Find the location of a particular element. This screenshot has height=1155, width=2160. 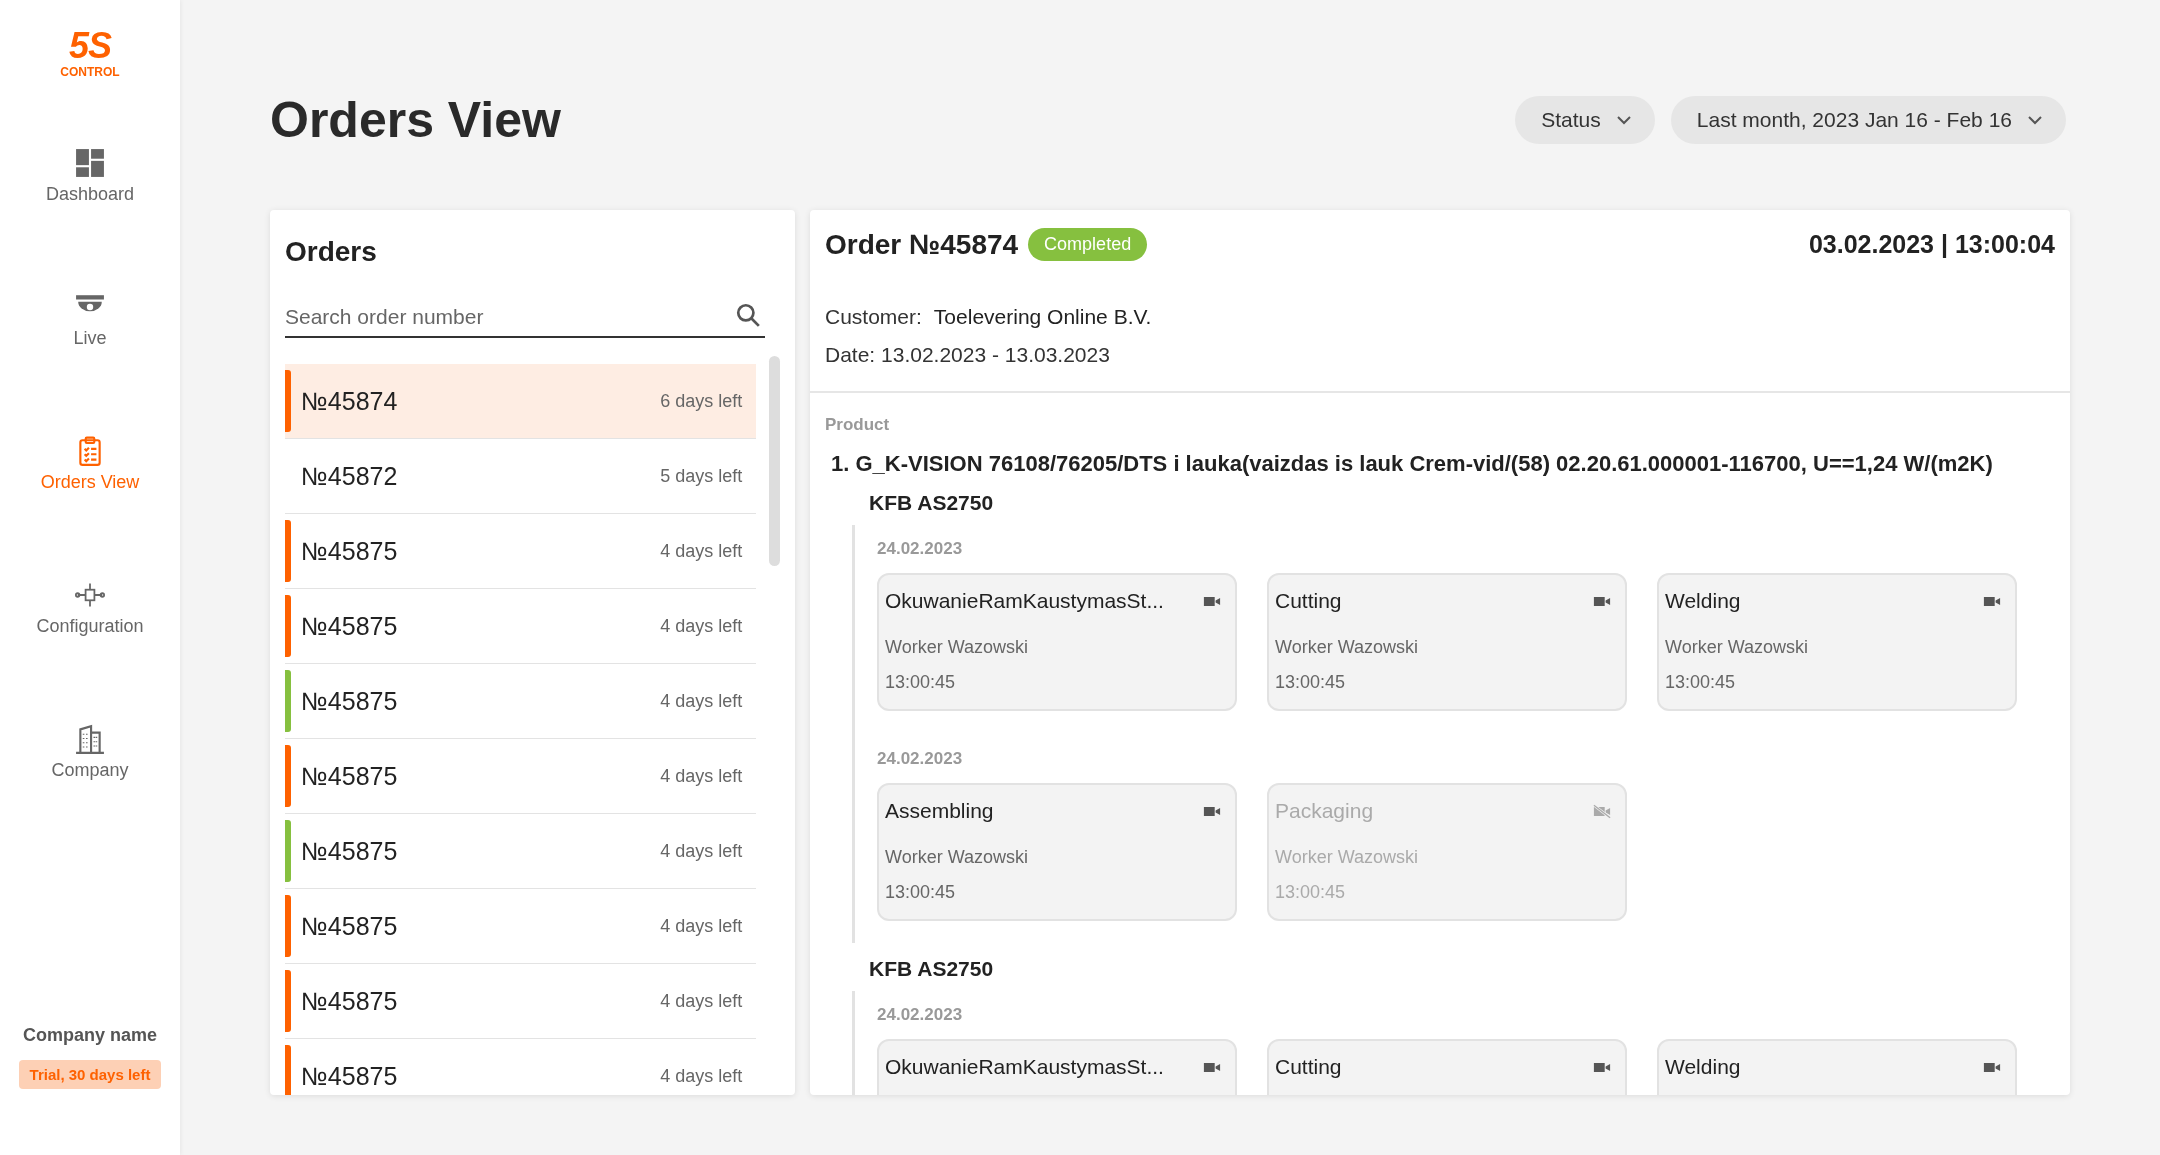

search-icon is located at coordinates (748, 315).